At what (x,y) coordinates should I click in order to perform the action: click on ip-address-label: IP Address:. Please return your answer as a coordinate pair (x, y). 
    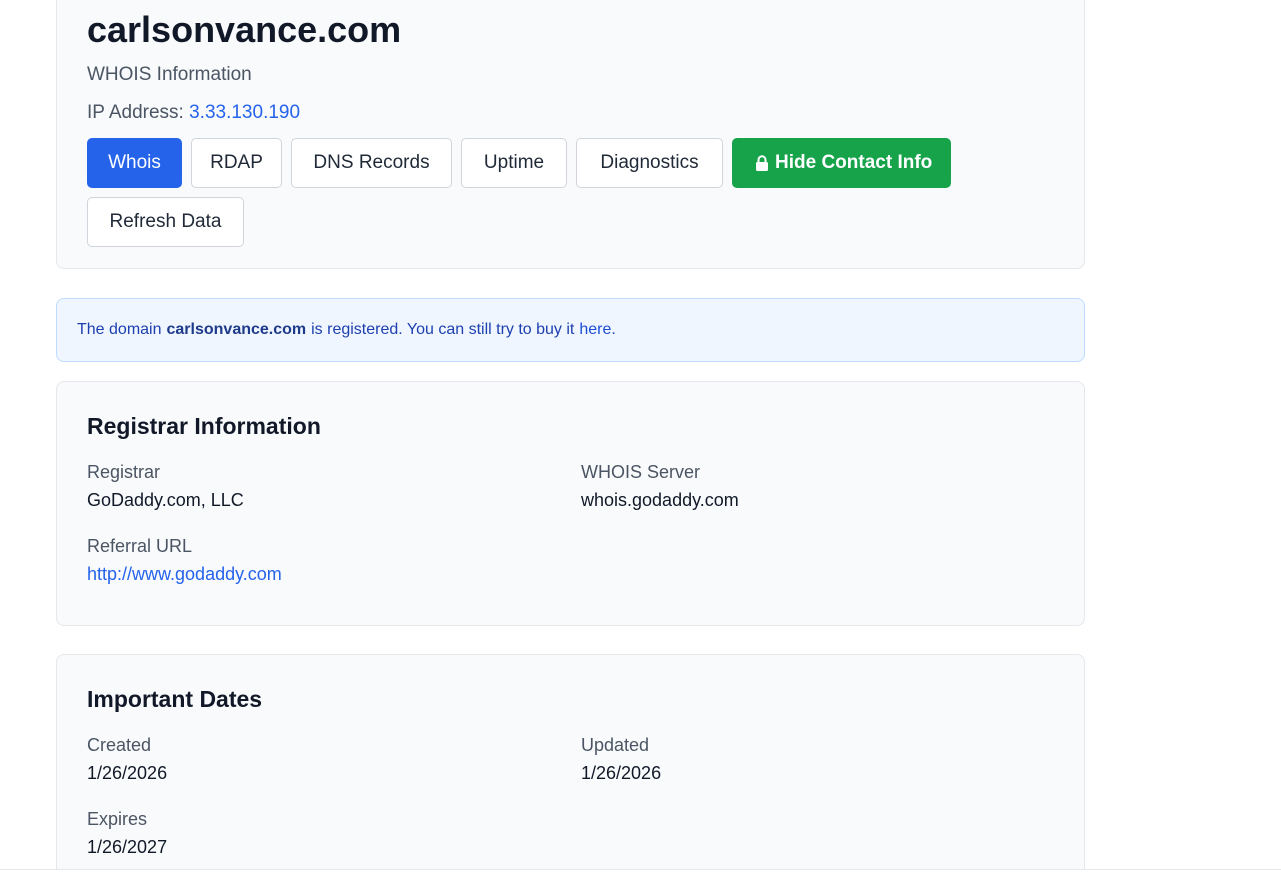
    Looking at the image, I should click on (135, 112).